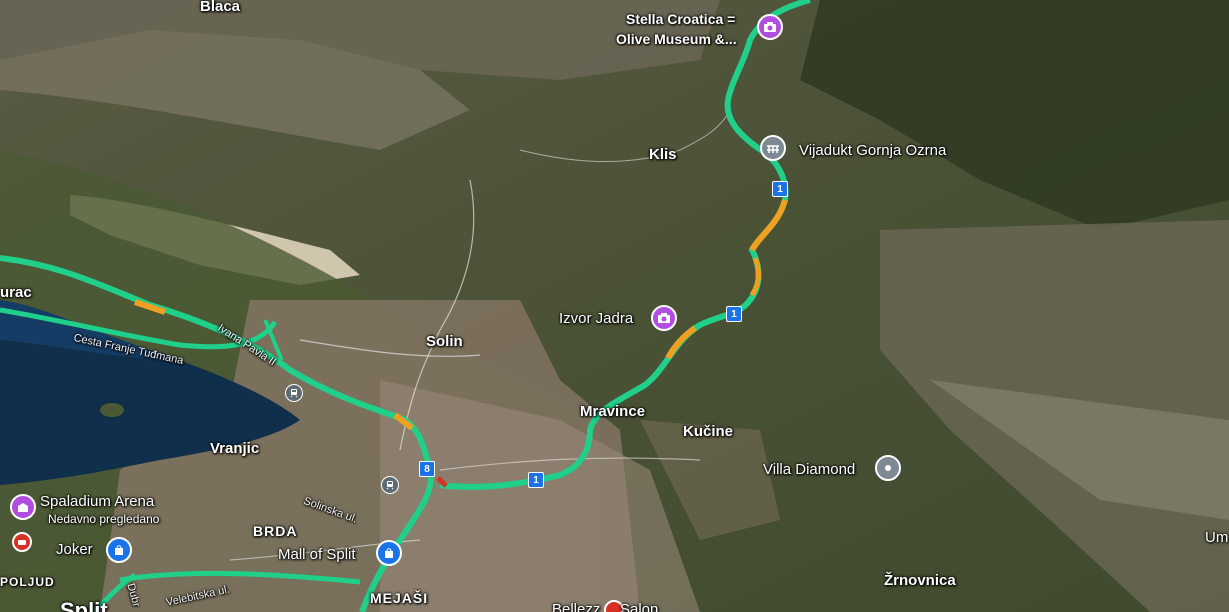 The height and width of the screenshot is (612, 1229). What do you see at coordinates (872, 150) in the screenshot?
I see `place-label-vijadukt: Vijadukt Gornja Ozrna` at bounding box center [872, 150].